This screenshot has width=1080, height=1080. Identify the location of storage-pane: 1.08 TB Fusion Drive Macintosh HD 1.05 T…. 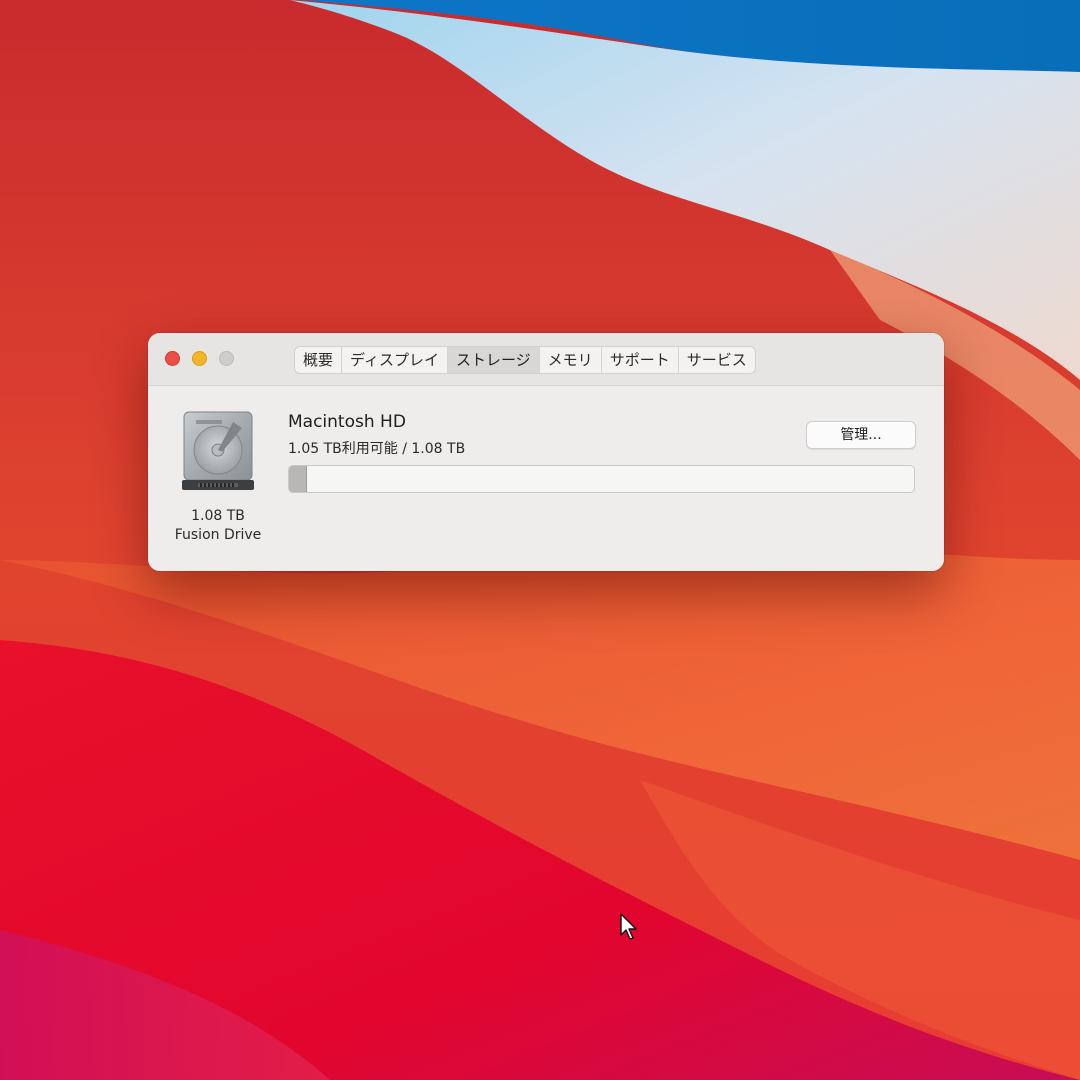
(546, 478).